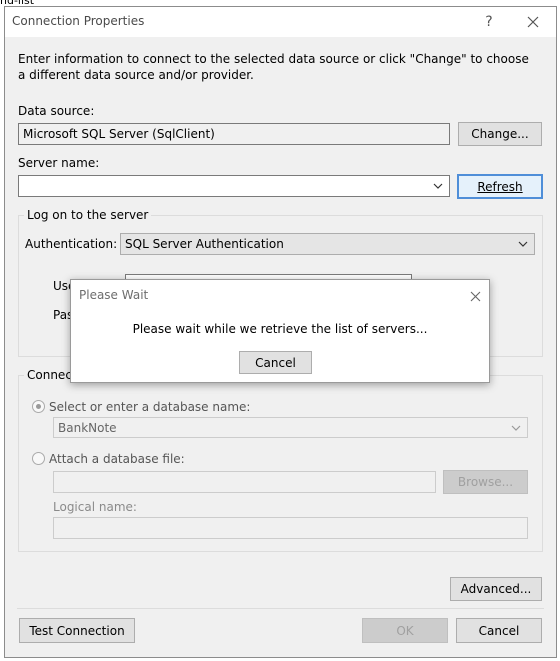 Image resolution: width=560 pixels, height=661 pixels. I want to click on logical-name-label: Logical name:, so click(95, 507).